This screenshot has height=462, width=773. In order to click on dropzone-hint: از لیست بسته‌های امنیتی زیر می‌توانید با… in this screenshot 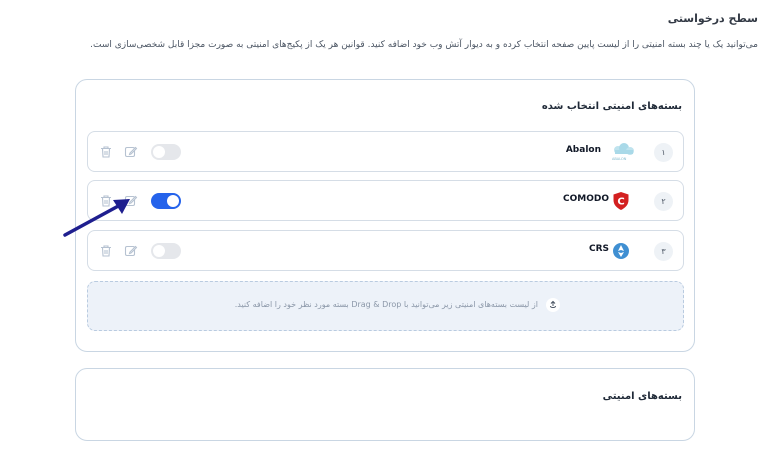, I will do `click(386, 304)`.